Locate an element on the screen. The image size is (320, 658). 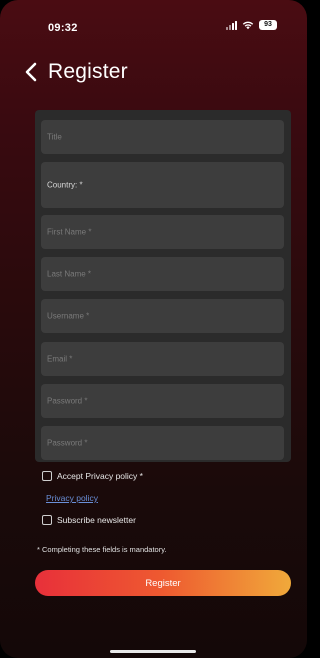
home-indicator is located at coordinates (153, 651).